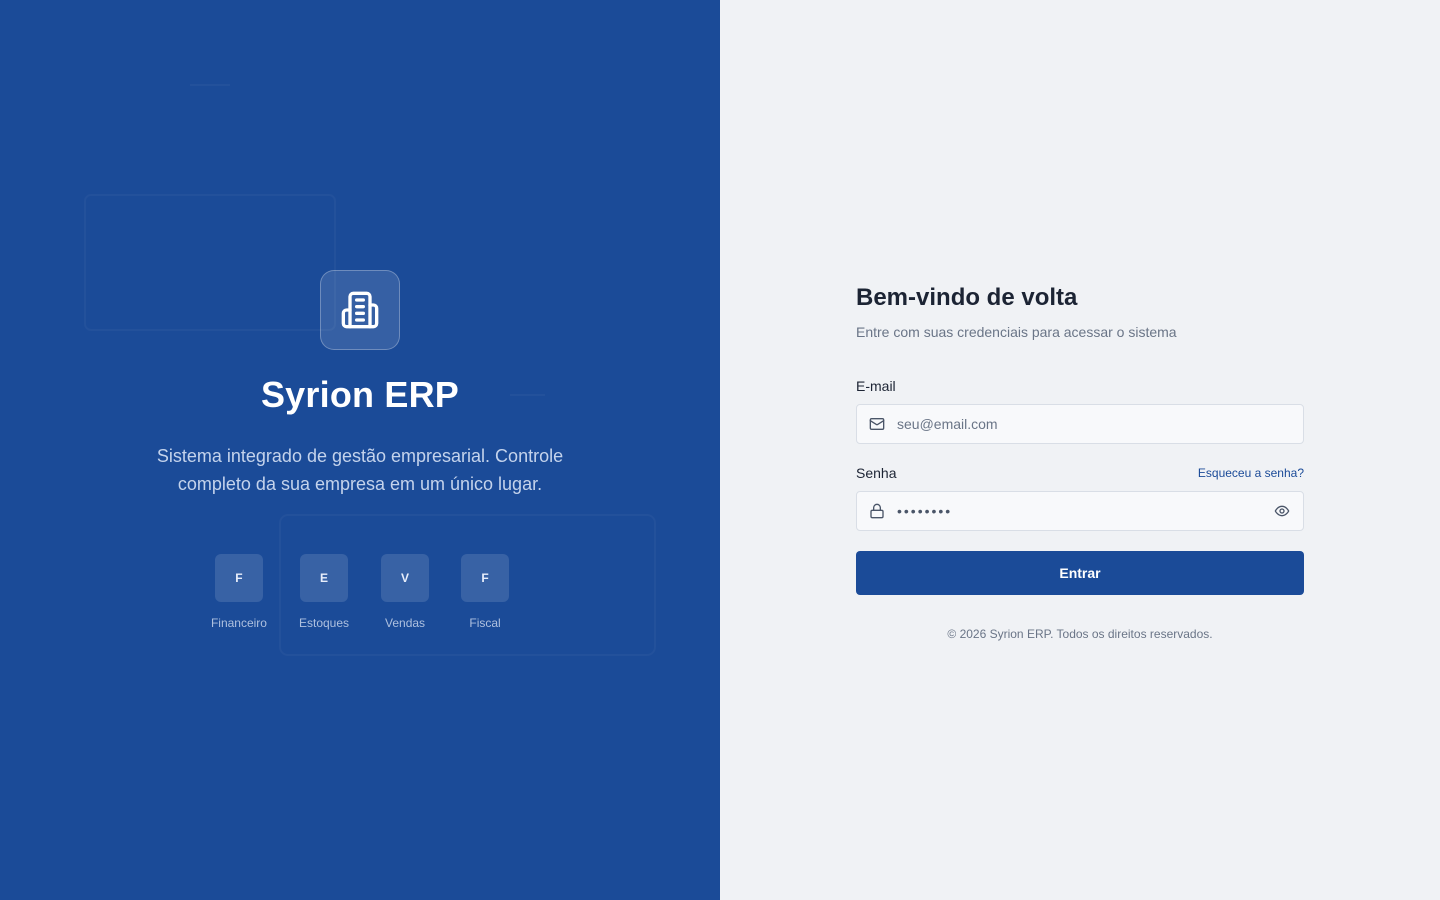 The height and width of the screenshot is (900, 1440). I want to click on module-label: Vendas, so click(405, 623).